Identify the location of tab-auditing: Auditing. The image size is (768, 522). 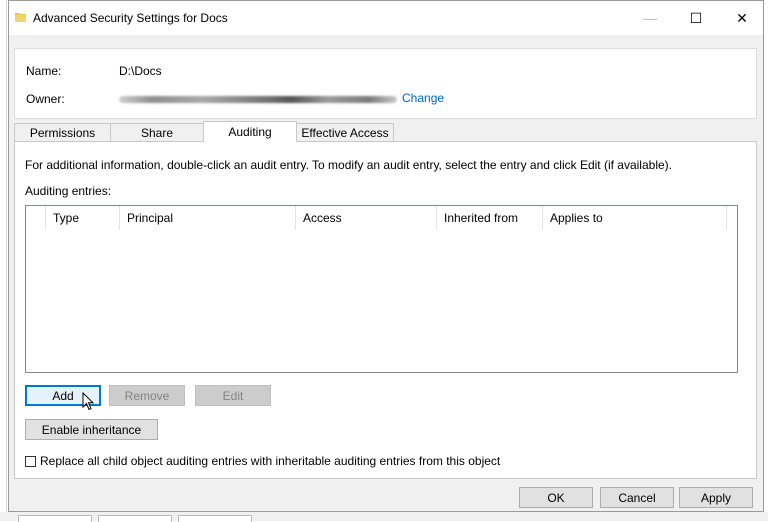
(250, 131).